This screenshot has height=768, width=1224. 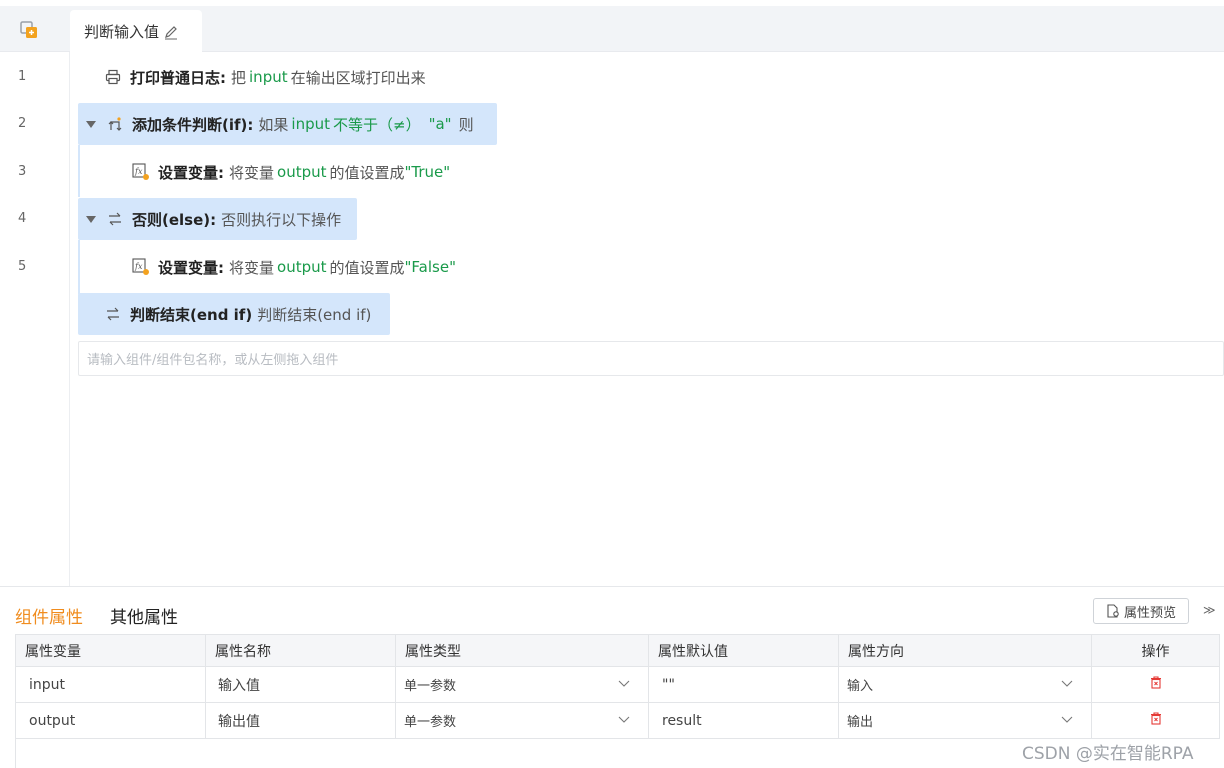 I want to click on tab-workflow: 判断输入值, so click(x=136, y=31).